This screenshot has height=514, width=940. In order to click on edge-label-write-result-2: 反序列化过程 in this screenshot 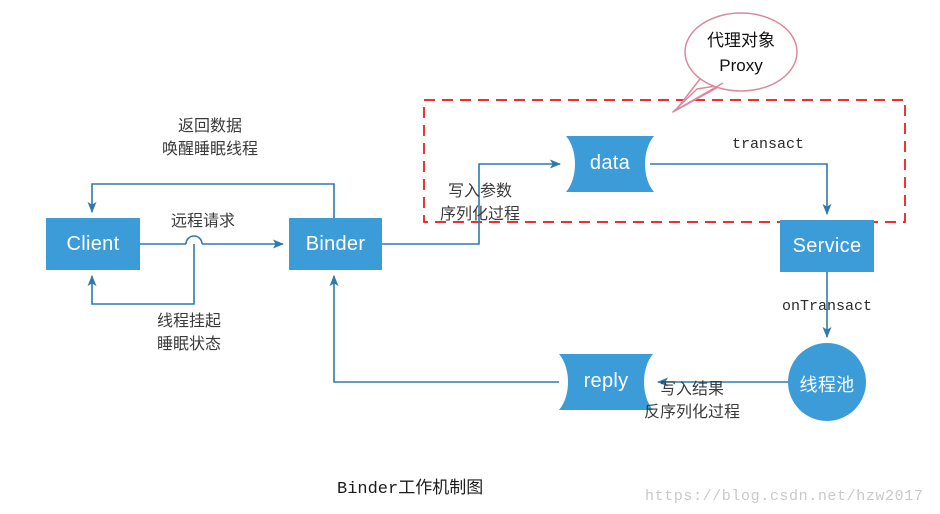, I will do `click(691, 412)`.